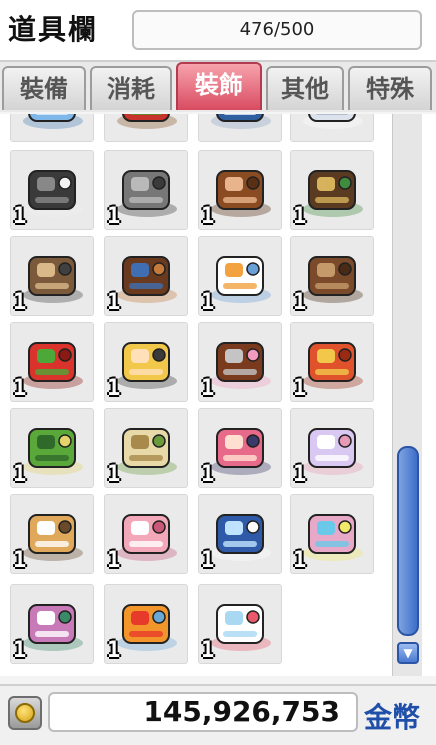  What do you see at coordinates (53, 29) in the screenshot?
I see `window-title: 道具欄` at bounding box center [53, 29].